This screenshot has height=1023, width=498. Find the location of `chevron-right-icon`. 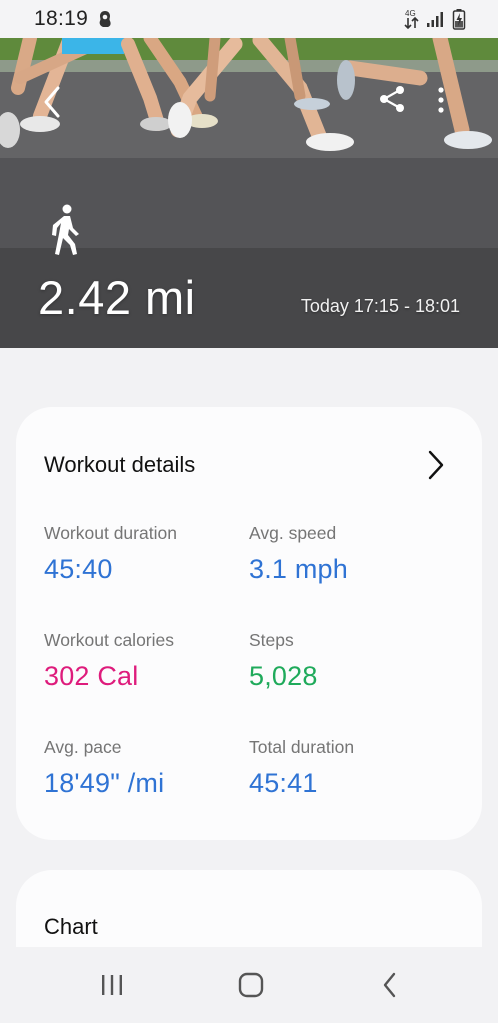

chevron-right-icon is located at coordinates (436, 465).